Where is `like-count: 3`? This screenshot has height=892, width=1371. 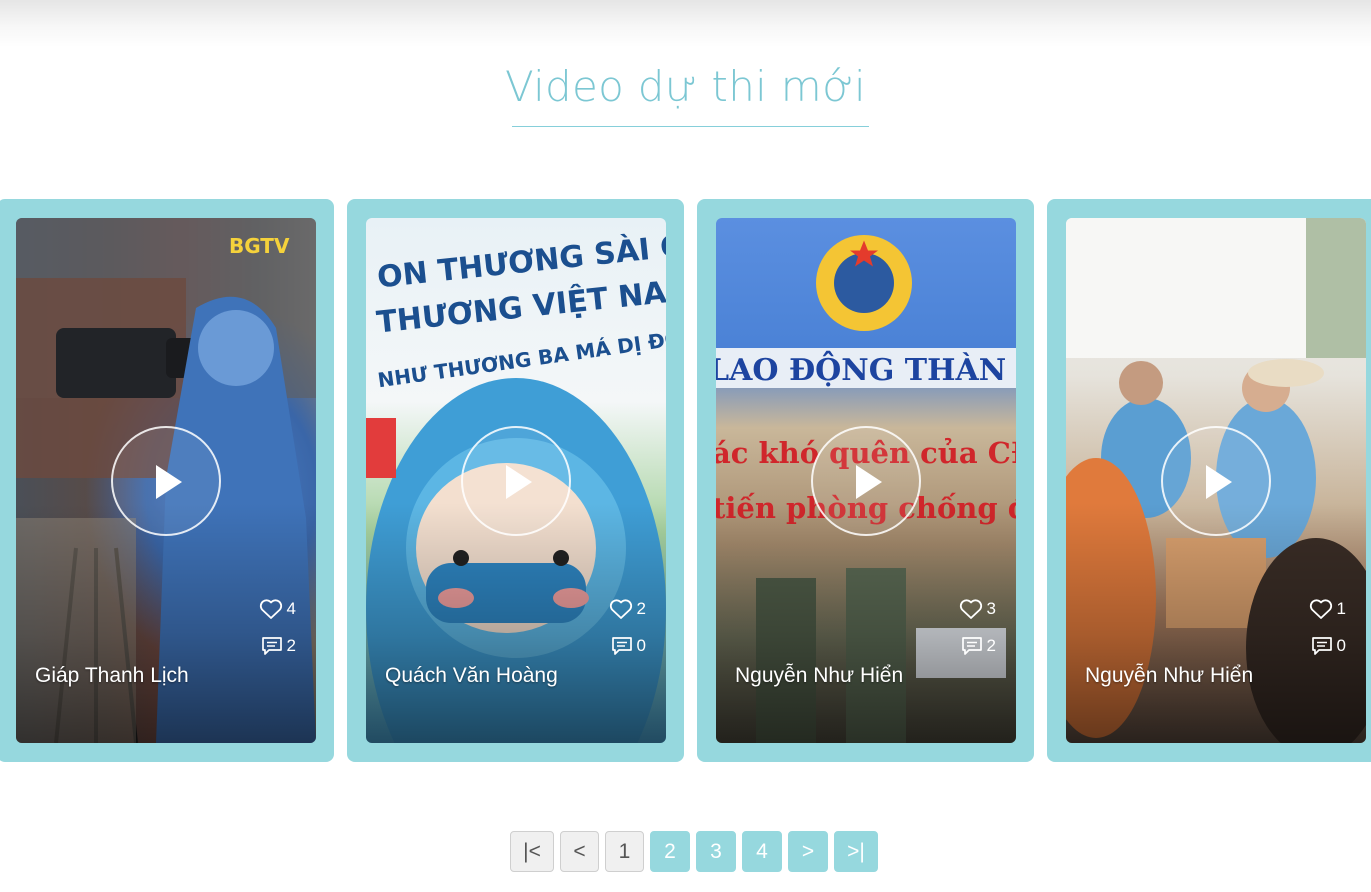 like-count: 3 is located at coordinates (977, 609).